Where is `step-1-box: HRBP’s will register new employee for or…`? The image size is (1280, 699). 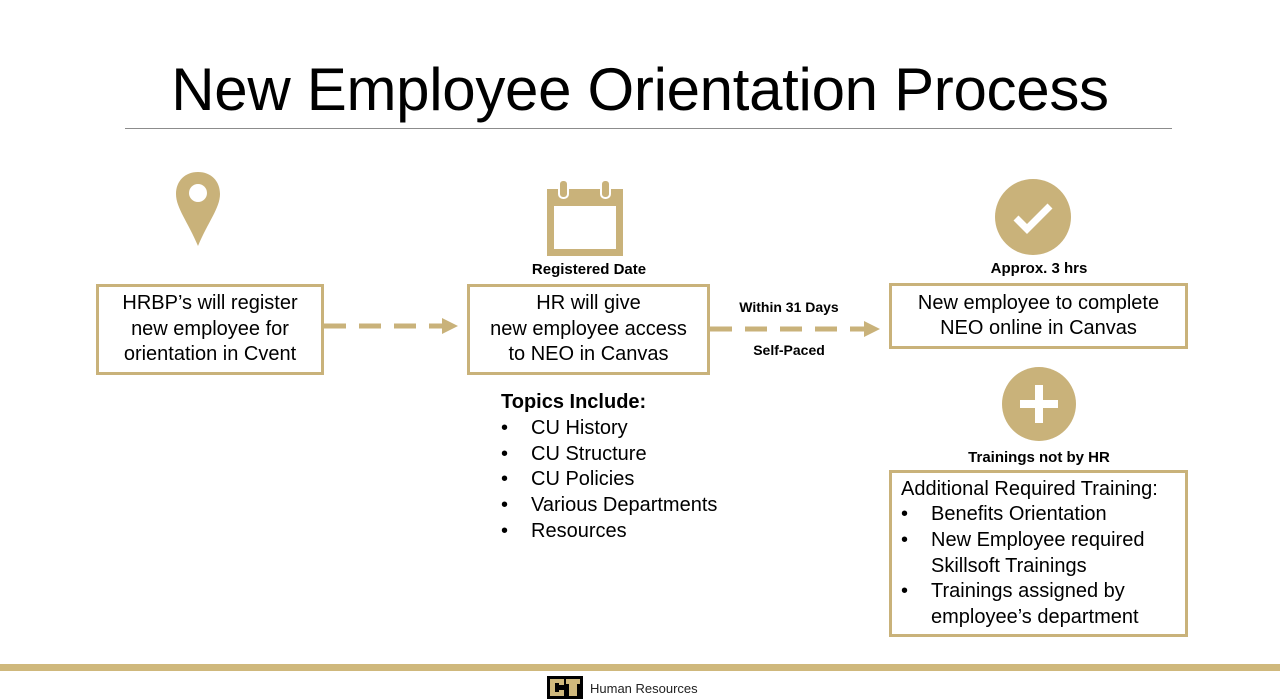
step-1-box: HRBP’s will register new employee for or… is located at coordinates (210, 329).